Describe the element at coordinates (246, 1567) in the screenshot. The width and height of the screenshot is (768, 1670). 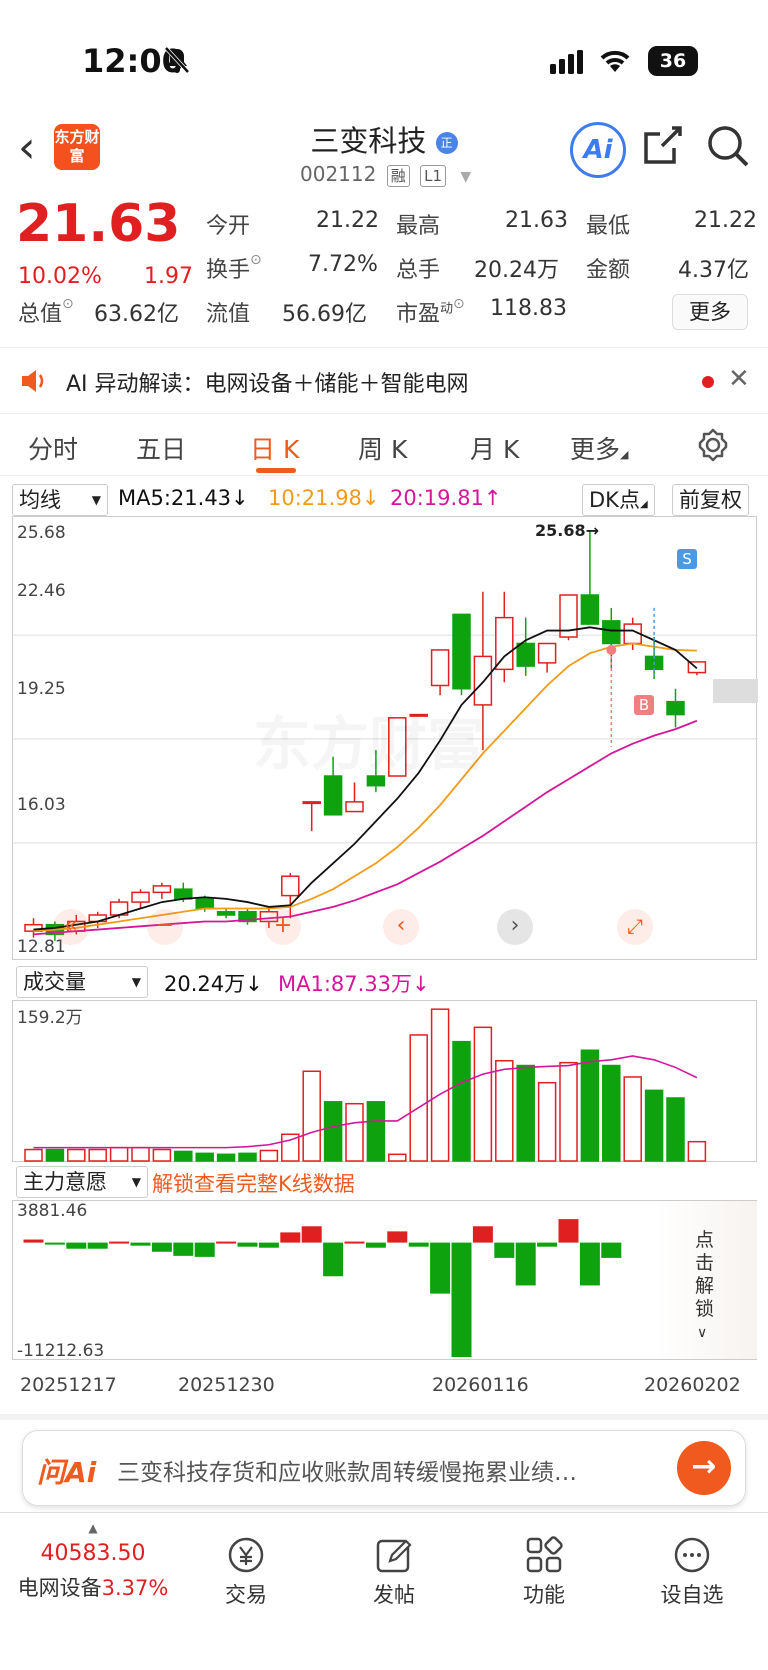
I see `trade-button: 交易` at that location.